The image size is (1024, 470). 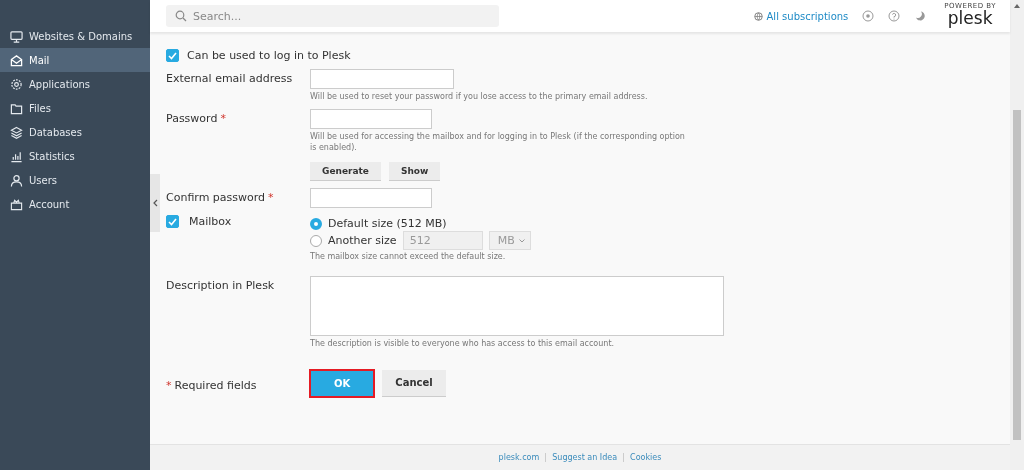 I want to click on sidebar-item: Account, so click(x=75, y=204).